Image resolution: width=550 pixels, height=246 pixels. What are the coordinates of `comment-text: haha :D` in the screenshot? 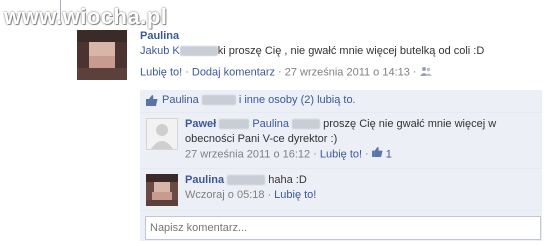 It's located at (287, 180).